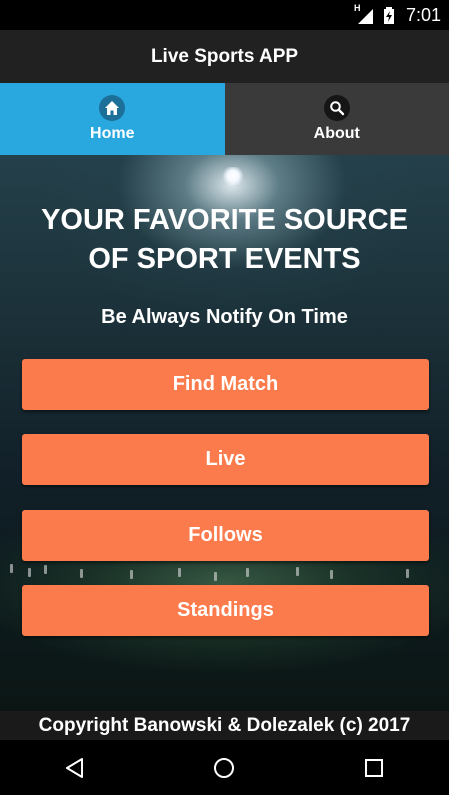 This screenshot has height=795, width=449. Describe the element at coordinates (233, 176) in the screenshot. I see `floodlight-glow` at that location.